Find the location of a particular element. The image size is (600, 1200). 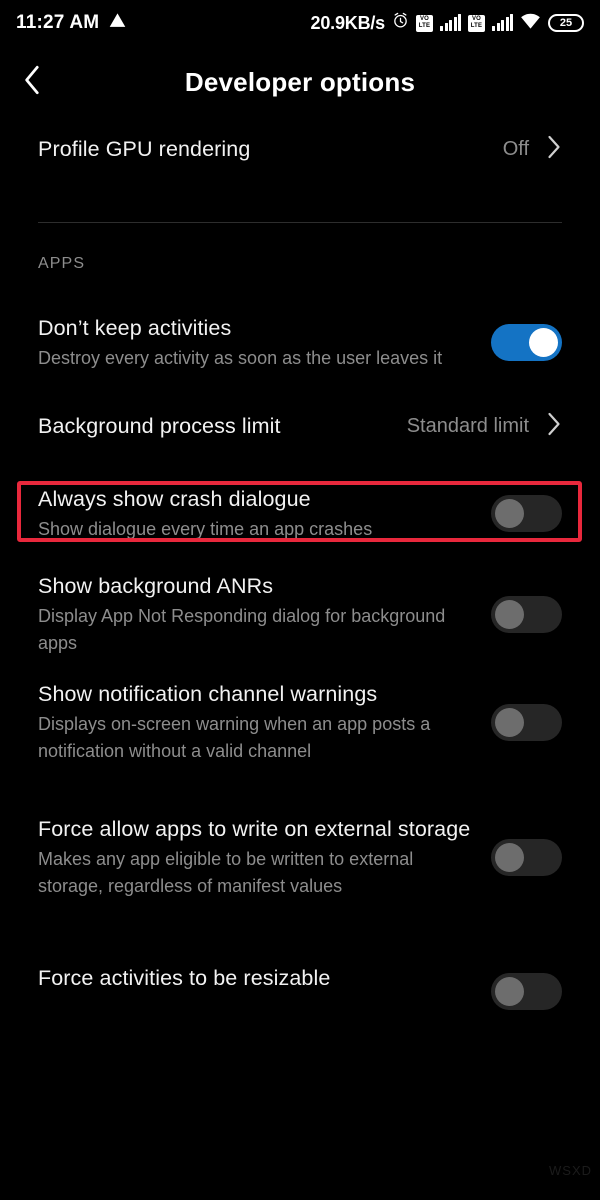

battery-level-label: 25 is located at coordinates (566, 23).